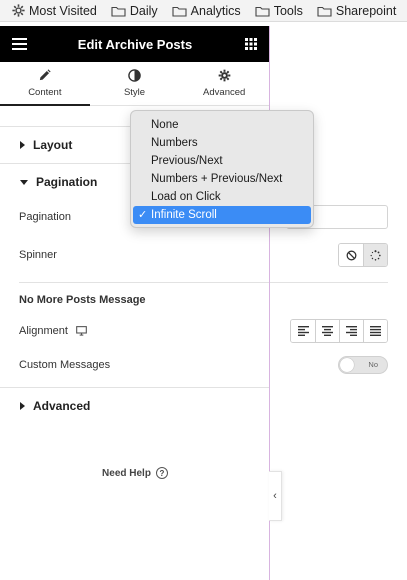  What do you see at coordinates (45, 217) in the screenshot?
I see `pagination-label: Pagination` at bounding box center [45, 217].